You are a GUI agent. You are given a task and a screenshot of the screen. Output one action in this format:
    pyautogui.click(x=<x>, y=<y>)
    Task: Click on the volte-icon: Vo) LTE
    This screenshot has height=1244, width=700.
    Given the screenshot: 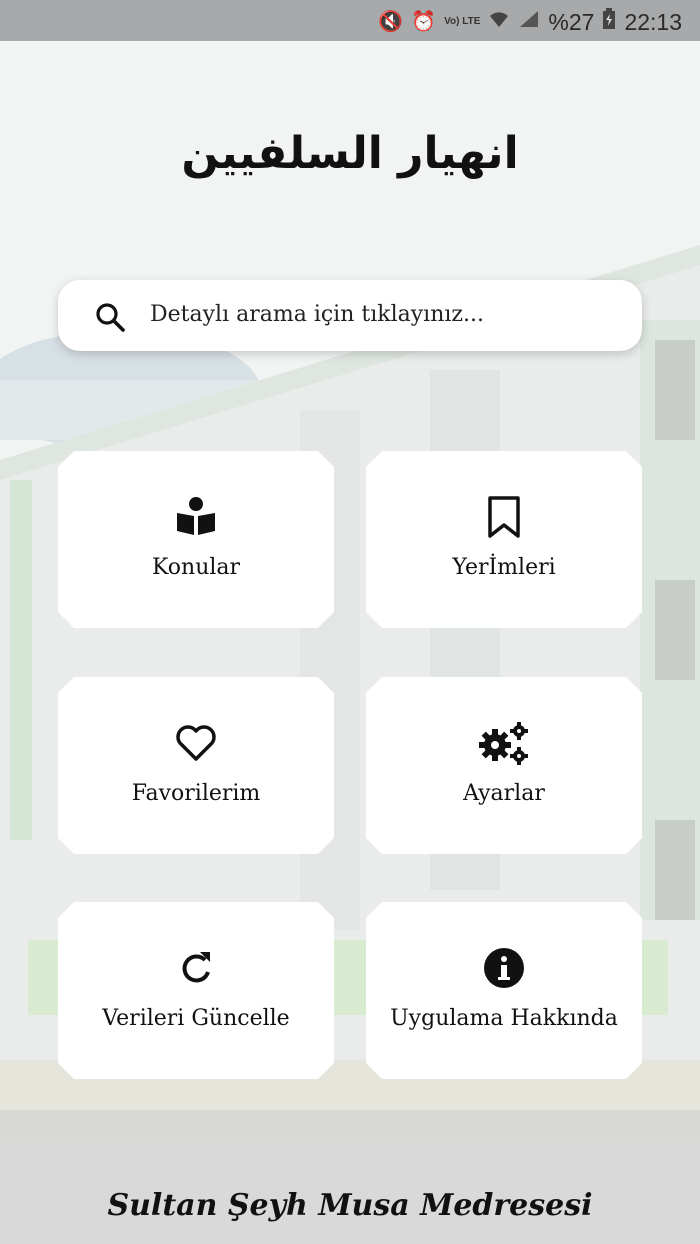 What is the action you would take?
    pyautogui.click(x=462, y=21)
    